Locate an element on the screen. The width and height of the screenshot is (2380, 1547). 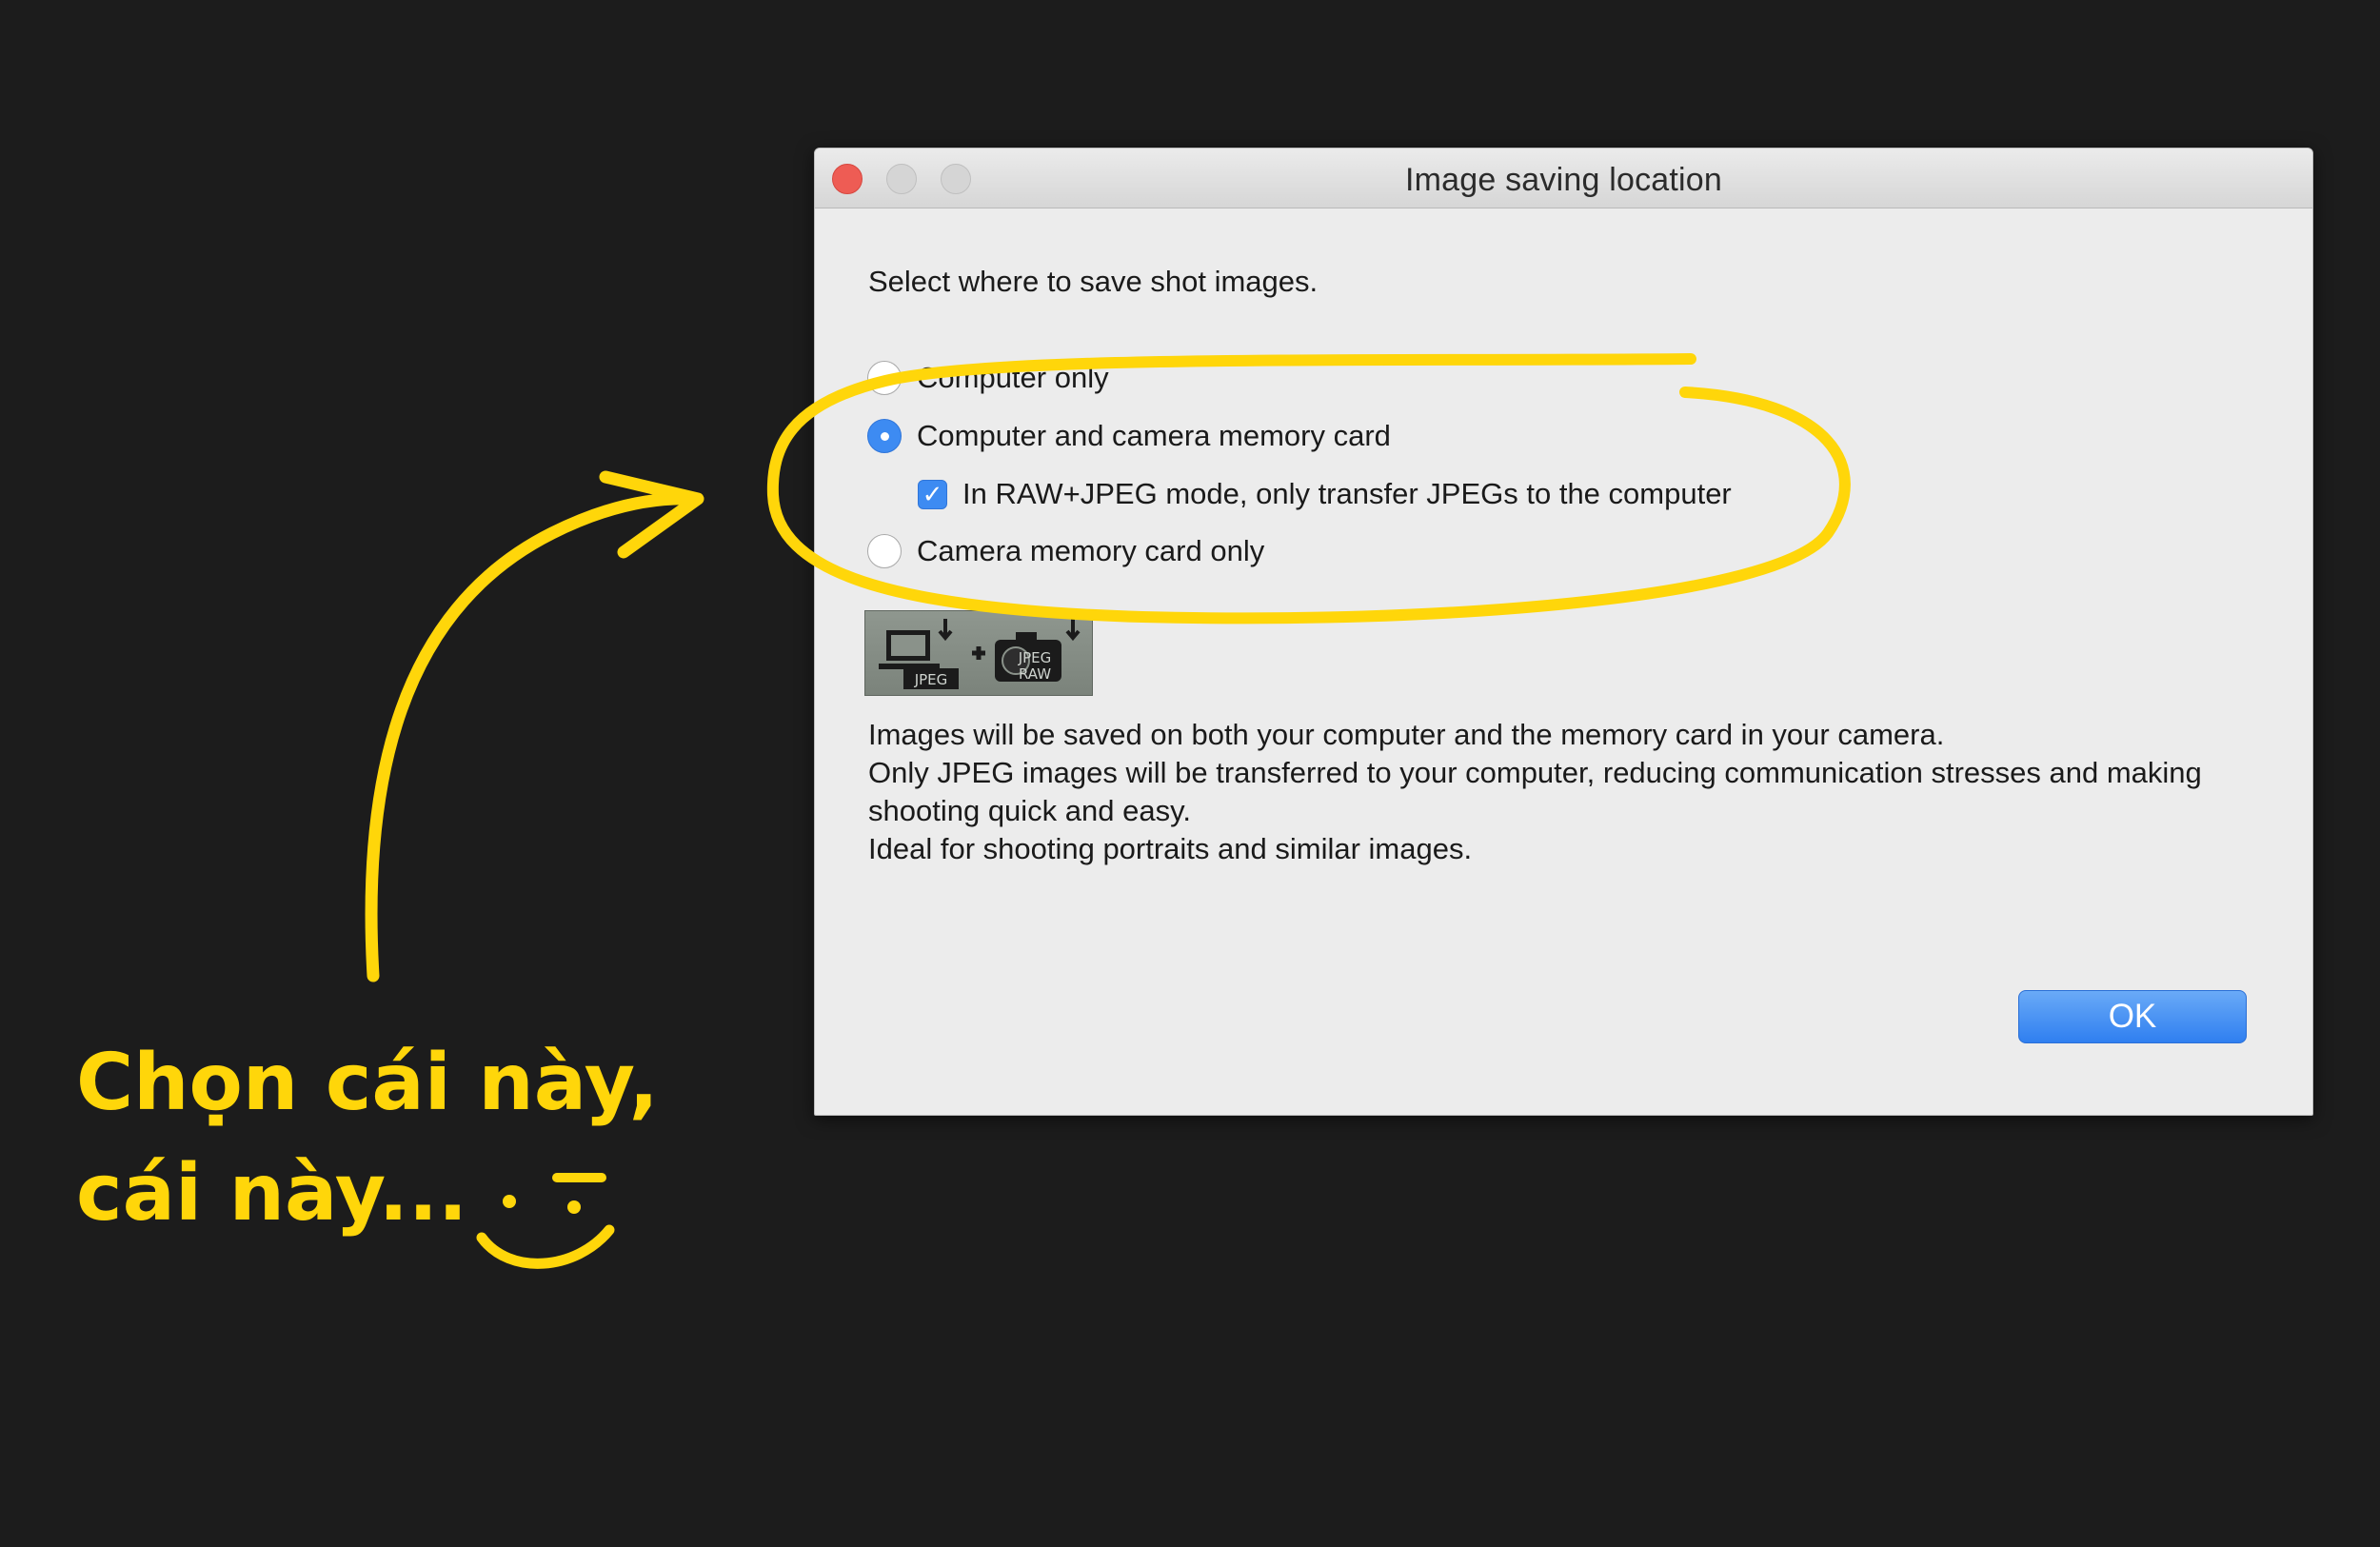
monitor-screen-shape is located at coordinates (908, 645).